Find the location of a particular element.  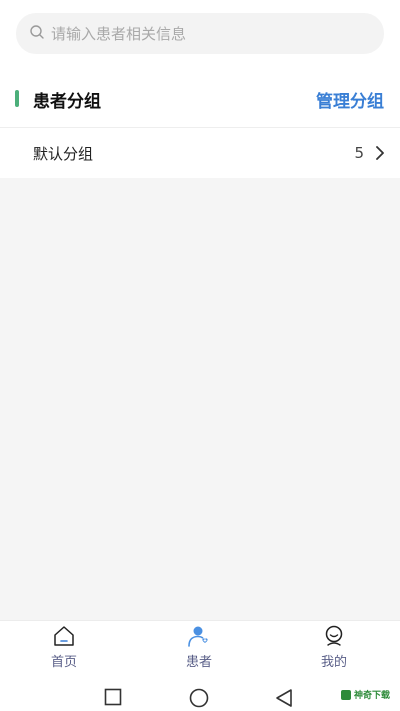

tab-label: 我的 is located at coordinates (333, 662).